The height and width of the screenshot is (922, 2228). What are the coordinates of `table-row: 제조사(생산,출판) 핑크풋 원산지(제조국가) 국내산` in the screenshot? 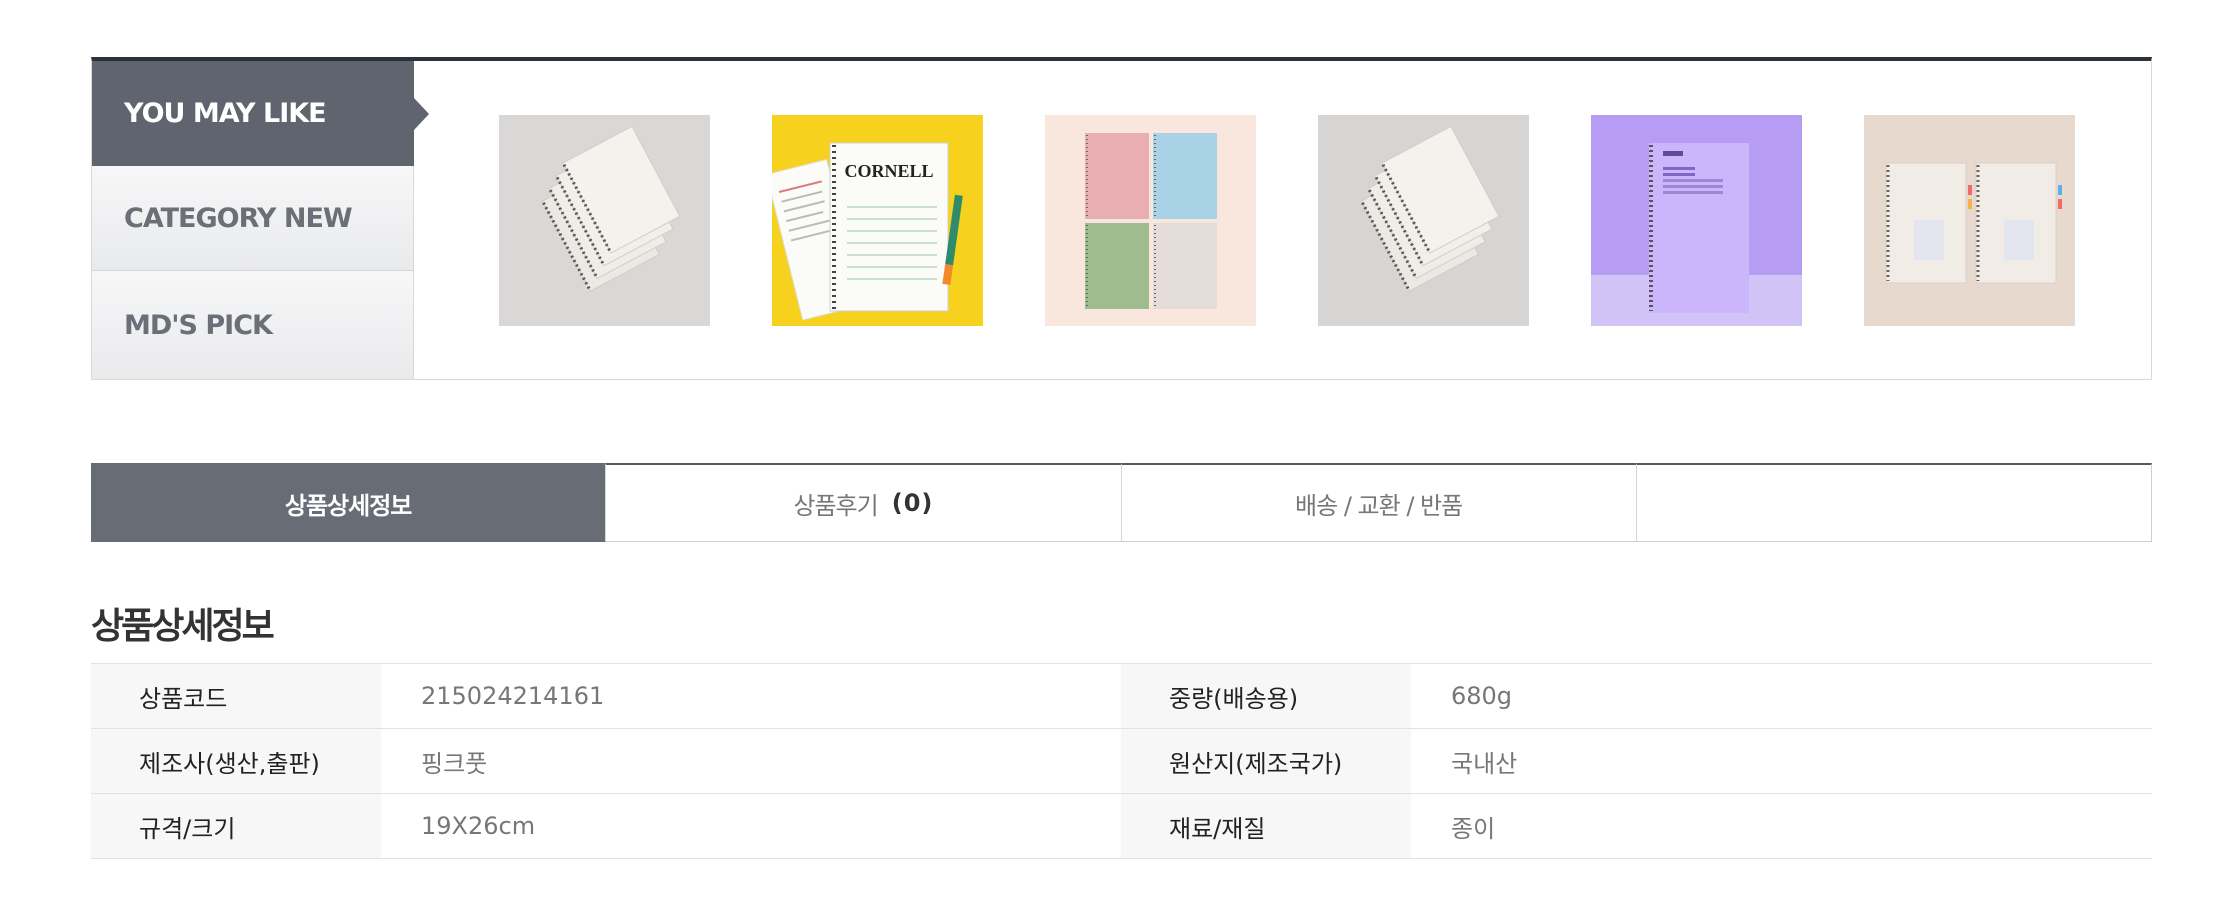 It's located at (1121, 761).